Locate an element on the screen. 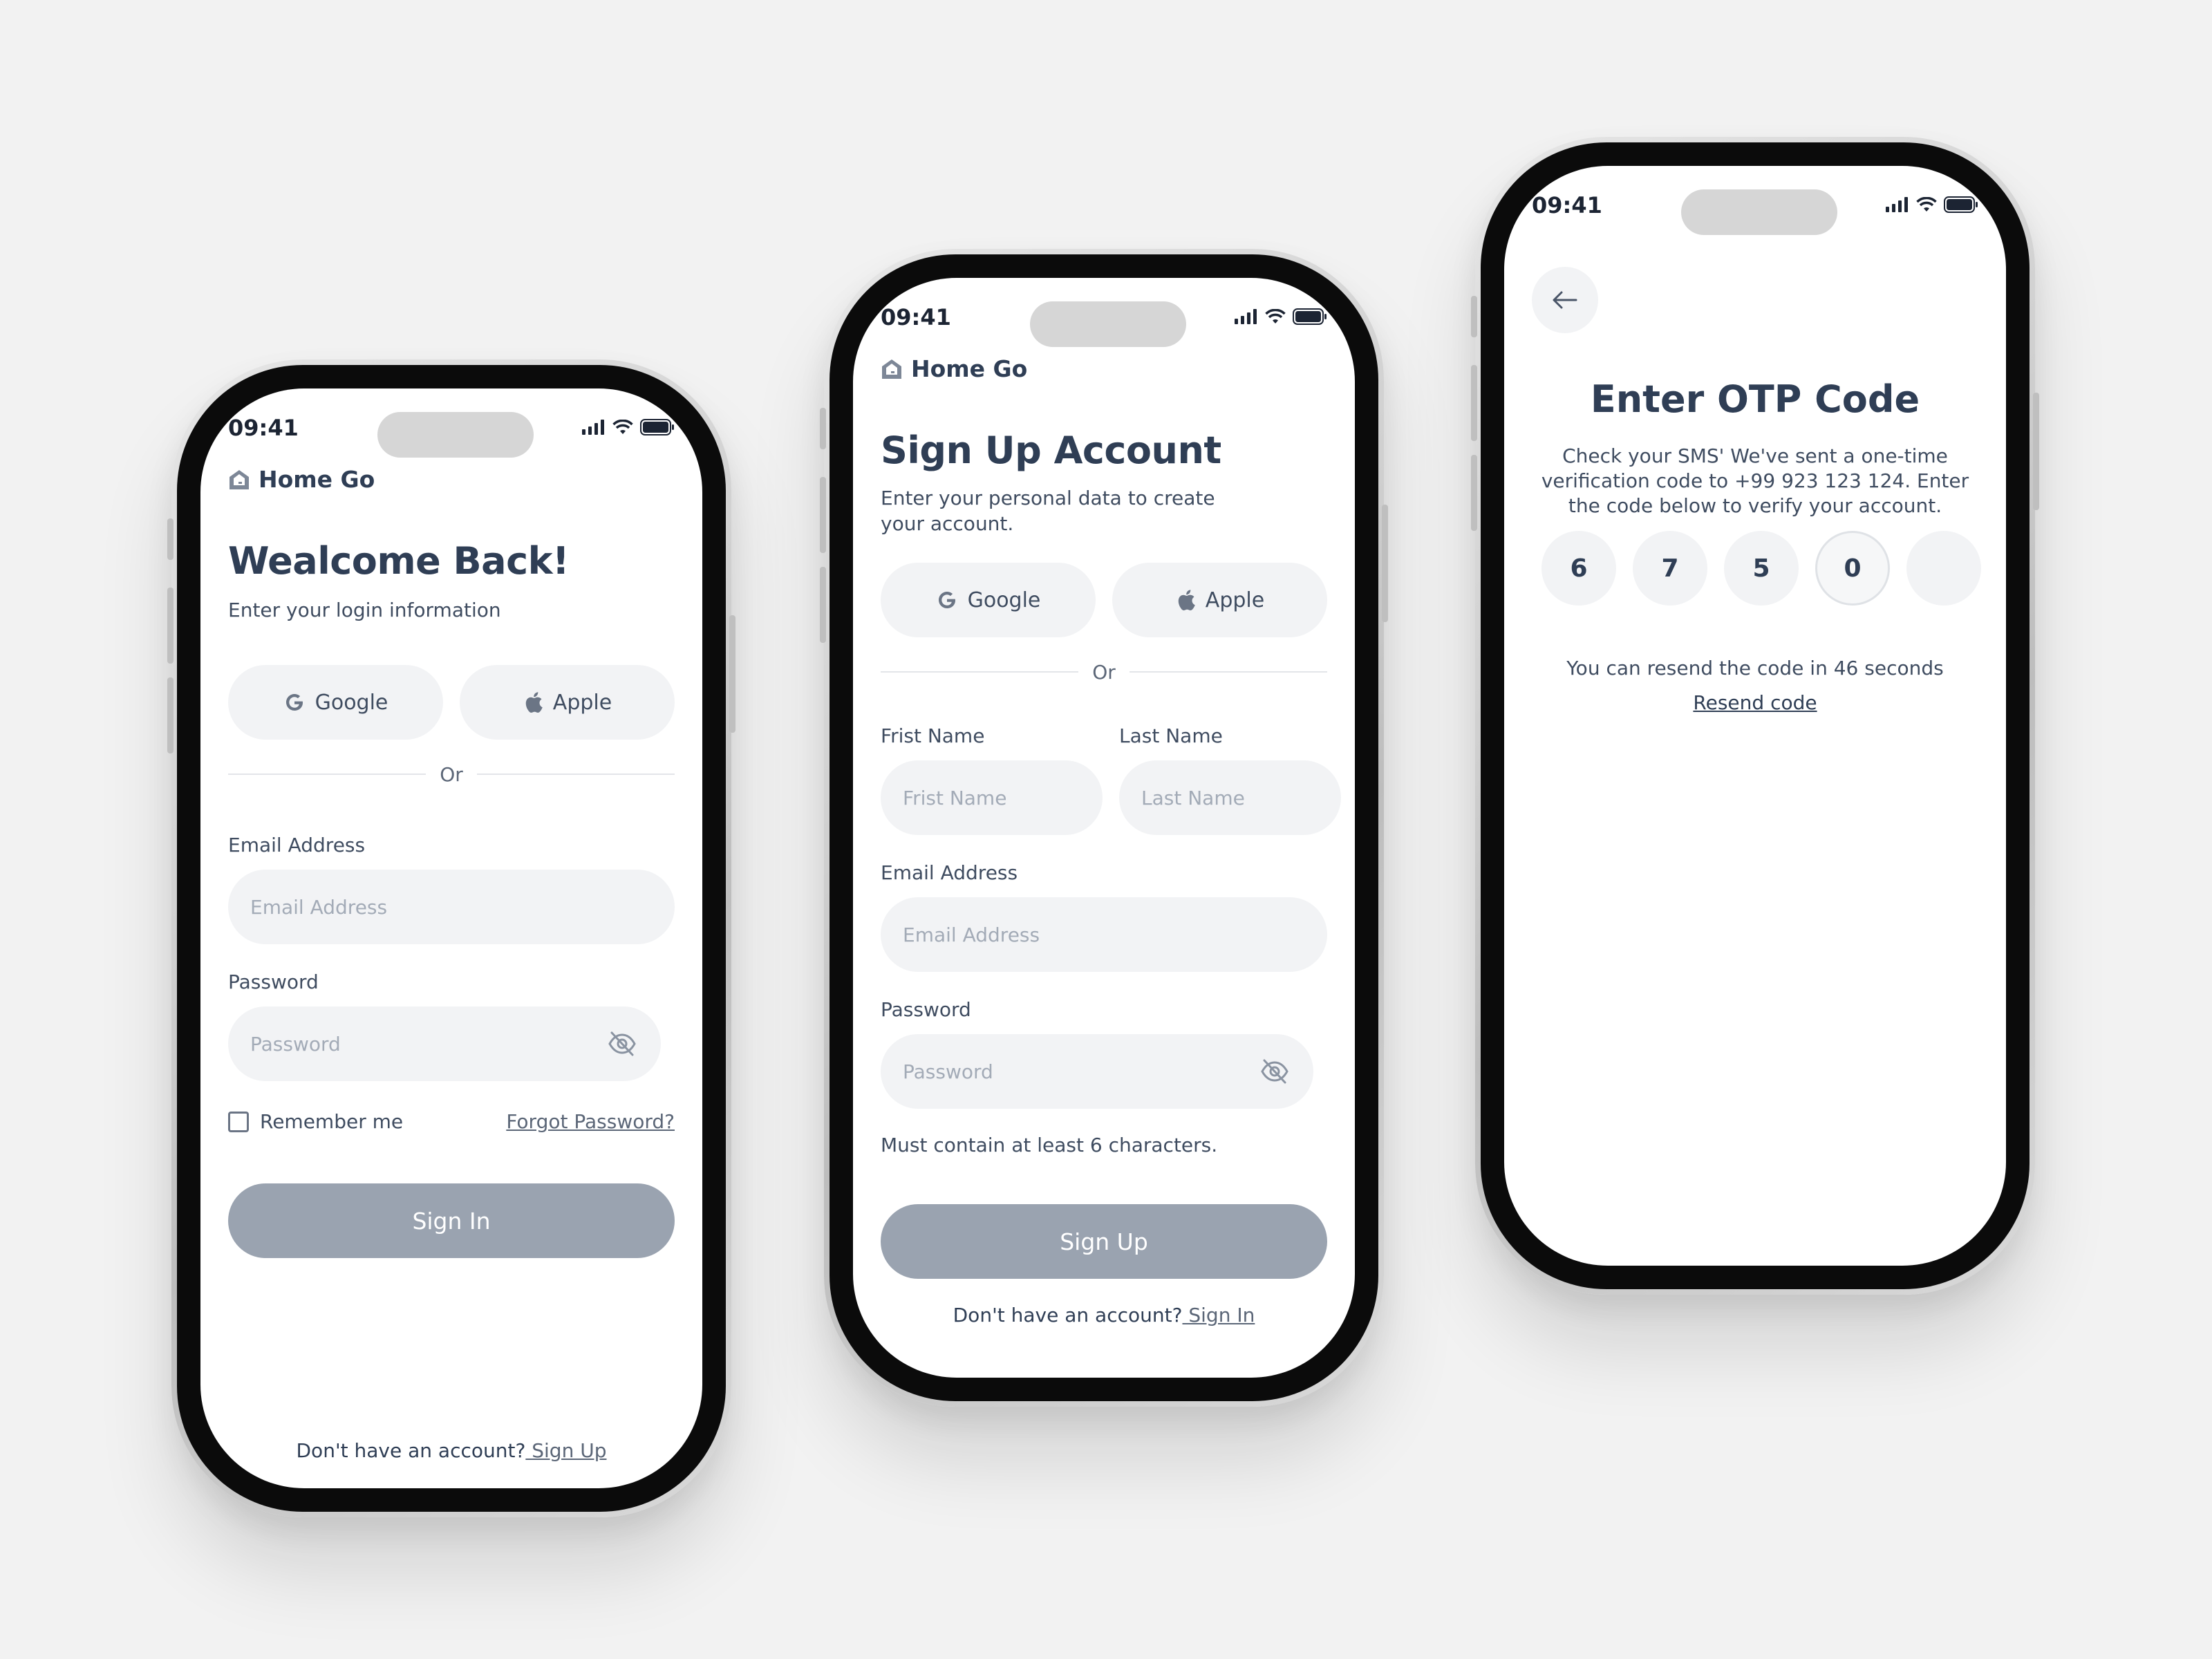 The height and width of the screenshot is (1659, 2212). password-hint: Must contain at least 6 characters. is located at coordinates (1049, 1145).